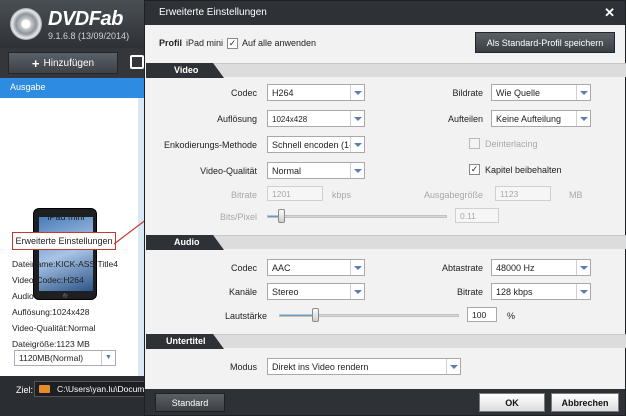 The height and width of the screenshot is (416, 626). Describe the element at coordinates (316, 92) in the screenshot. I see `video-codec-select: H264` at that location.